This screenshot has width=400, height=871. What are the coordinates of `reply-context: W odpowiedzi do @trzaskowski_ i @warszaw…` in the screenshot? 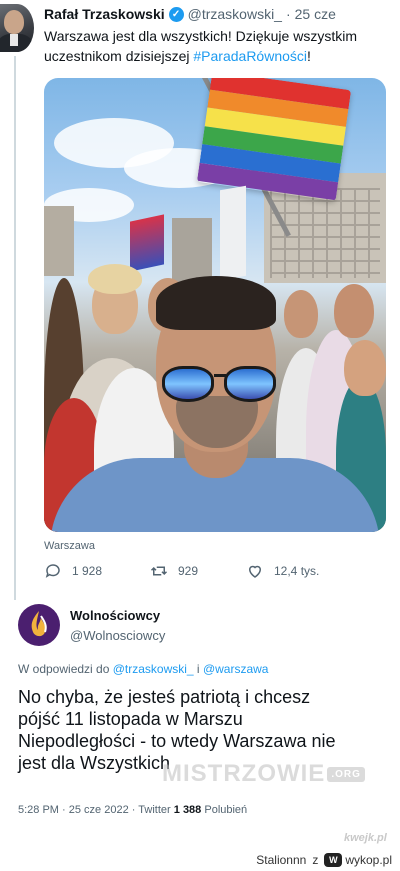 It's located at (143, 669).